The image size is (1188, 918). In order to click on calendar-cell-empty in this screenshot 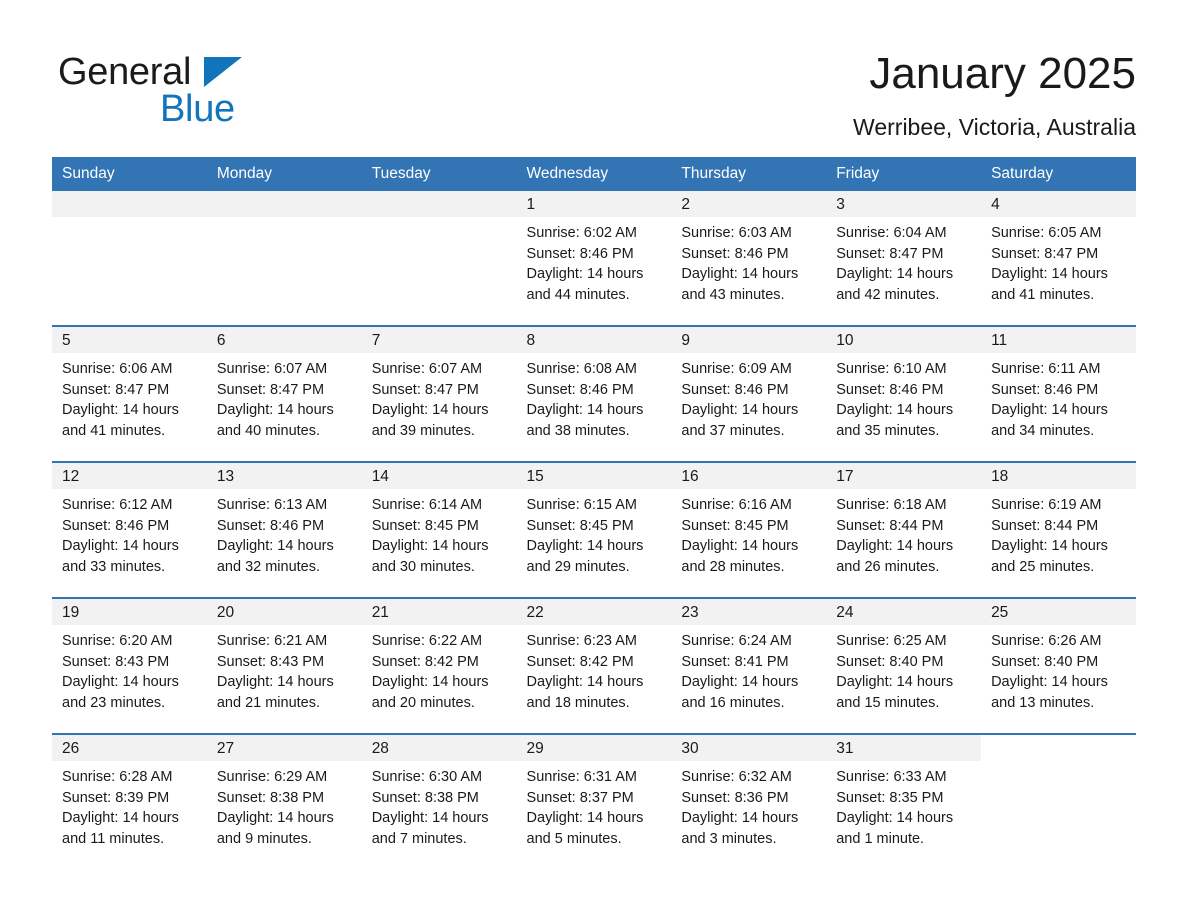, I will do `click(284, 258)`.